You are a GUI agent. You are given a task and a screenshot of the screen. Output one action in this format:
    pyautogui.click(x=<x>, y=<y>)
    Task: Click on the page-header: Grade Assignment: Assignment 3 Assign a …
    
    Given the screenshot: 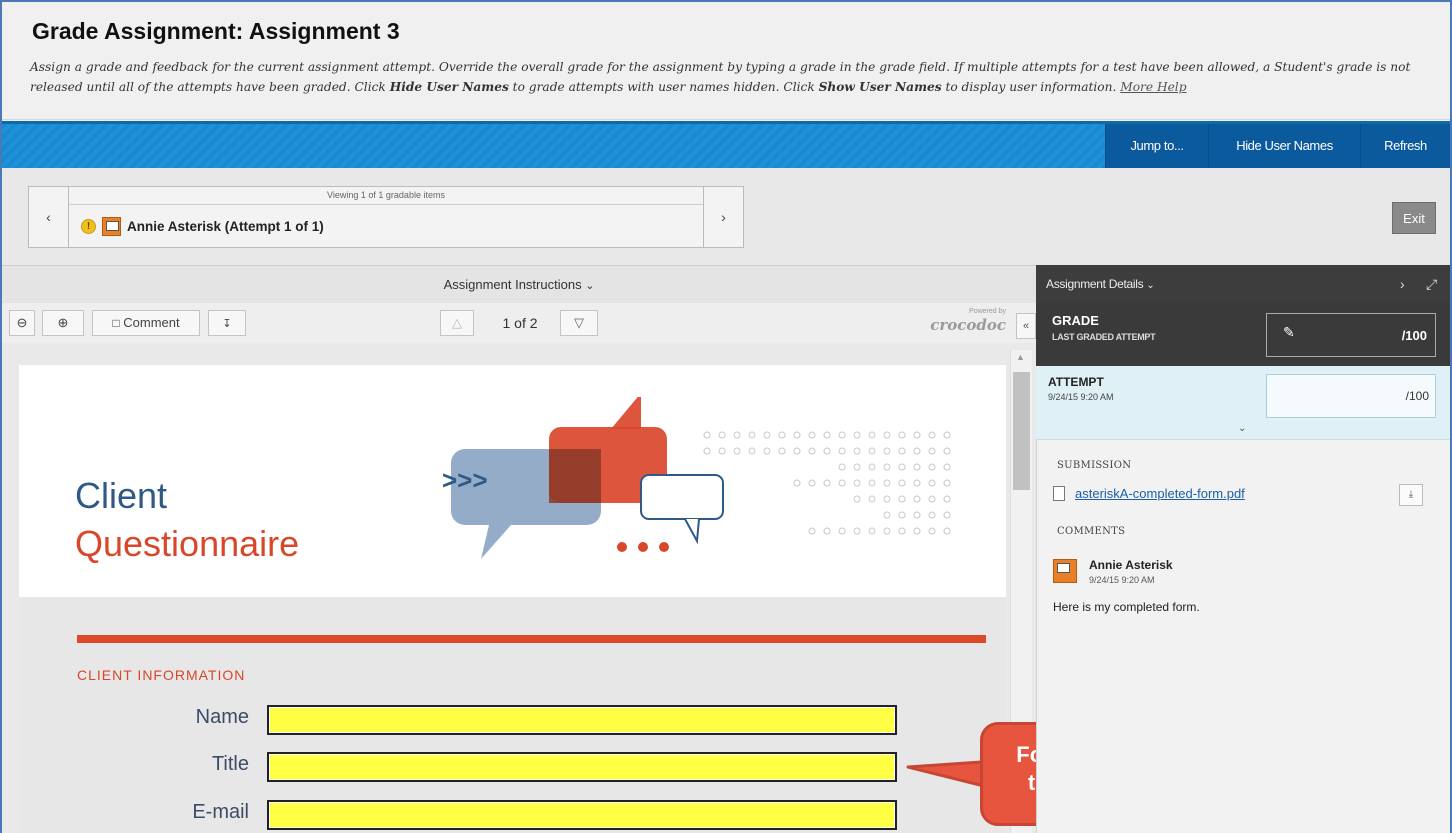 What is the action you would take?
    pyautogui.click(x=726, y=61)
    